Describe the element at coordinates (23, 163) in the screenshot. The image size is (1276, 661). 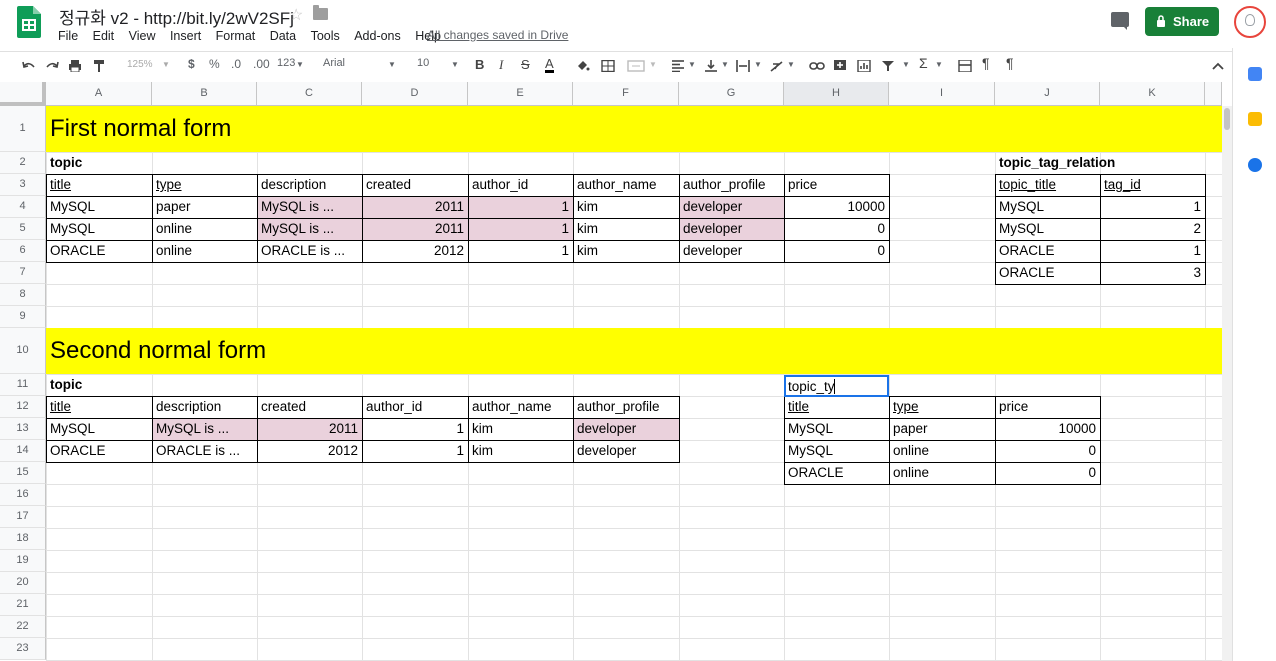
I see `row-header-2: 2` at that location.